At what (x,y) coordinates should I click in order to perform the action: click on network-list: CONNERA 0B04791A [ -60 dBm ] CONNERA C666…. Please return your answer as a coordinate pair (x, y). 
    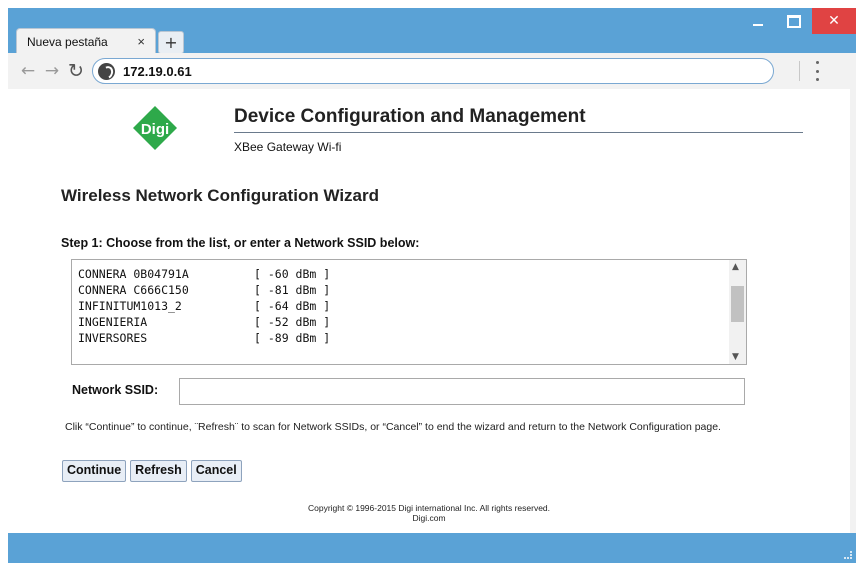
    Looking at the image, I should click on (204, 306).